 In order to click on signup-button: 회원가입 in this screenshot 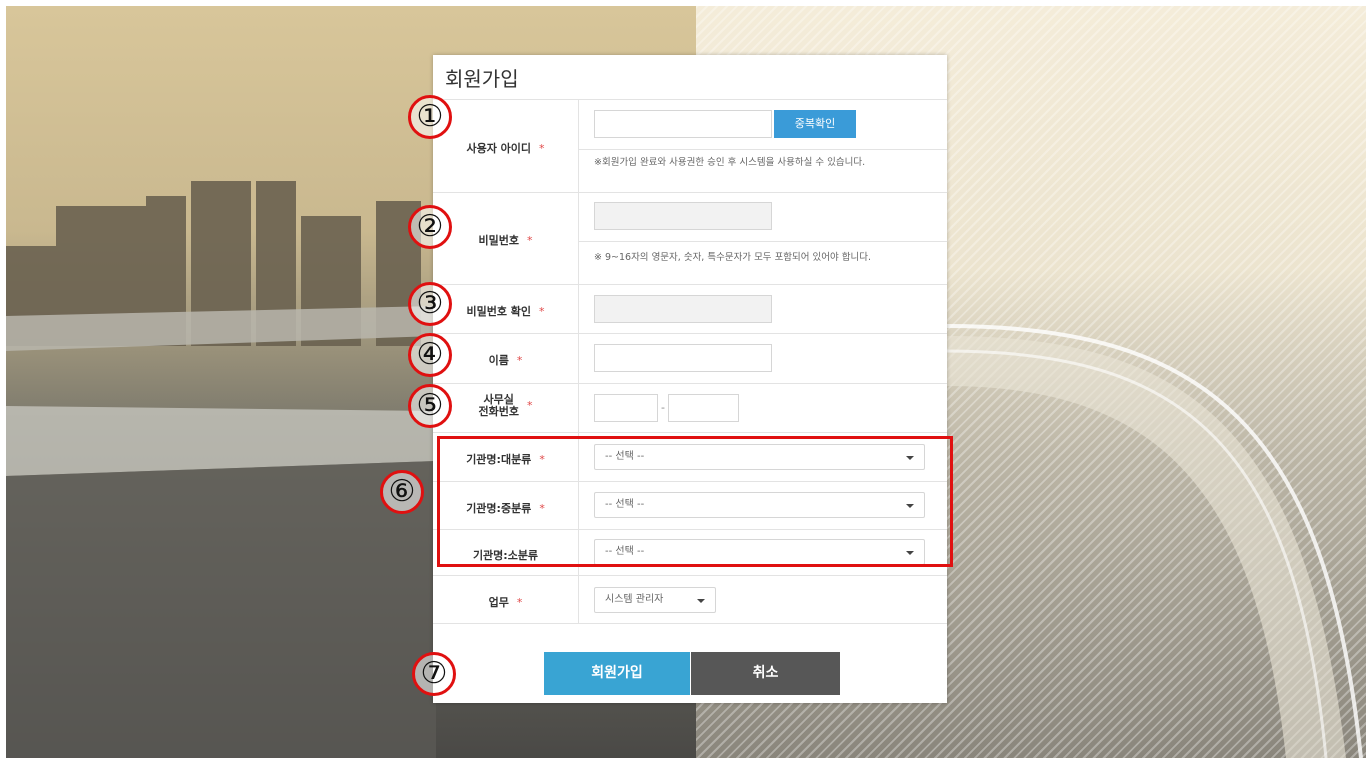, I will do `click(617, 673)`.